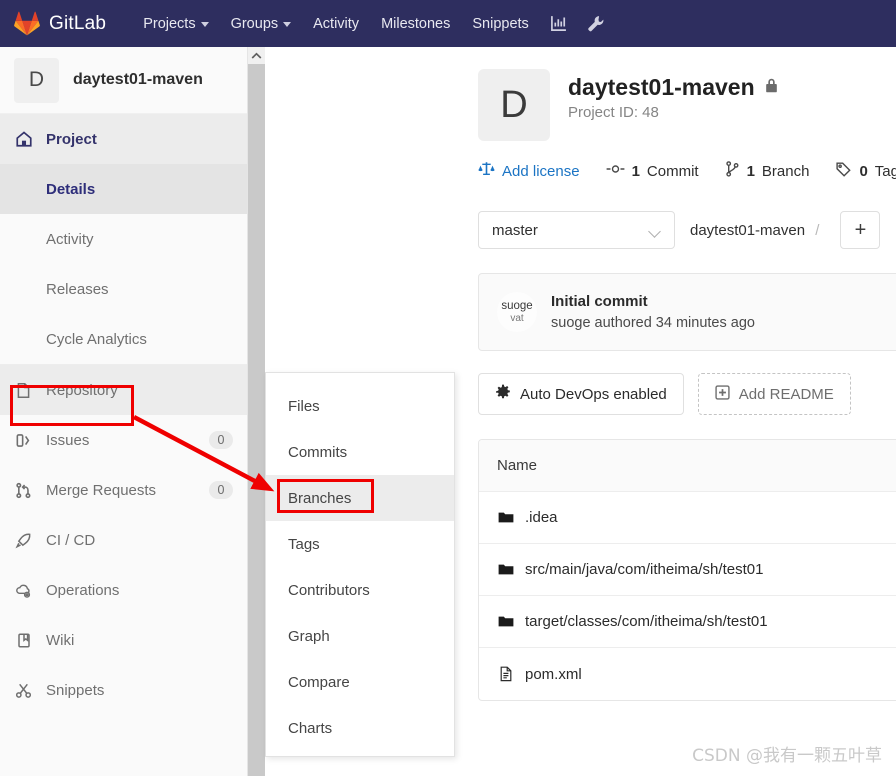  Describe the element at coordinates (687, 622) in the screenshot. I see `table-row: target/classes/com/itheima/sh/test01` at that location.